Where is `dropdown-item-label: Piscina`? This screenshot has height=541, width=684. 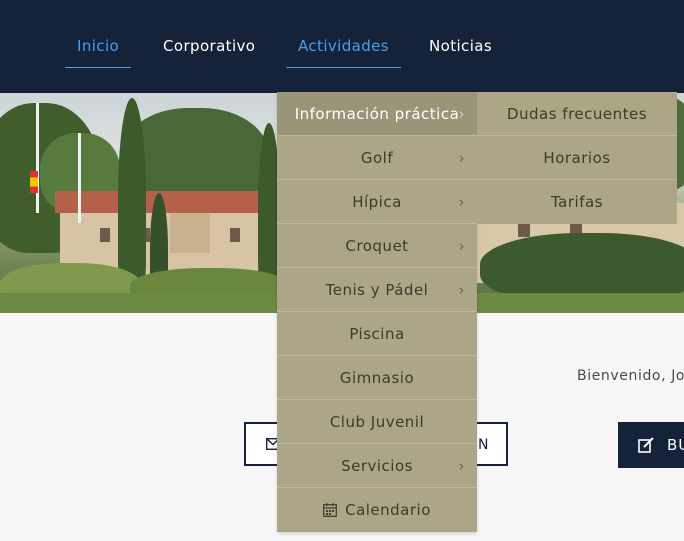 dropdown-item-label: Piscina is located at coordinates (377, 333).